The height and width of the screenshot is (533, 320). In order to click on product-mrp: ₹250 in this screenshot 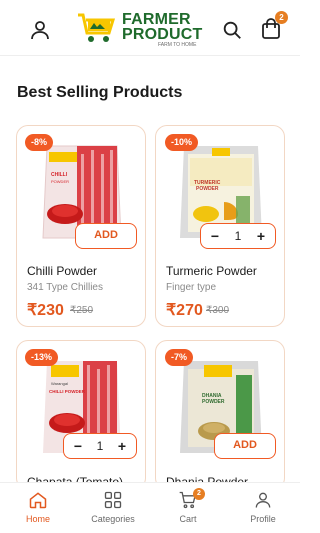, I will do `click(82, 310)`.